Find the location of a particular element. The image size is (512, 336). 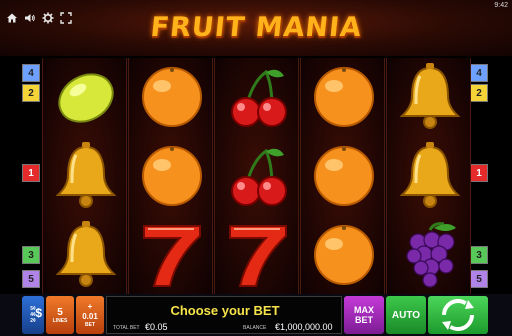

balance-value: €1,000,000.00 is located at coordinates (304, 327).